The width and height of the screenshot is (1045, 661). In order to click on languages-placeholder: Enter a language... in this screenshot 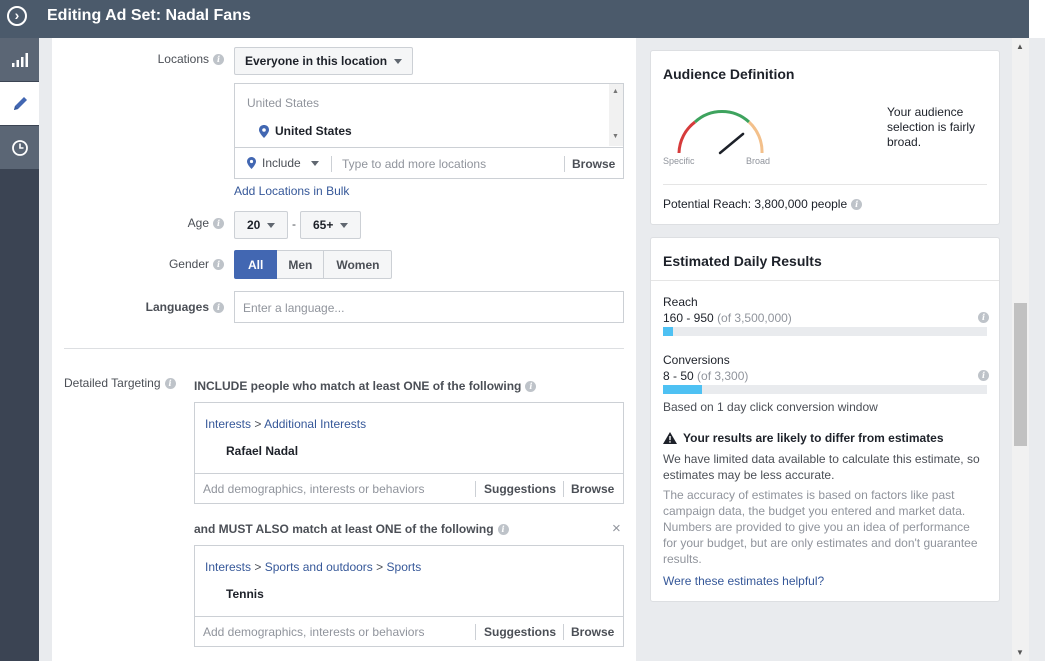, I will do `click(294, 308)`.